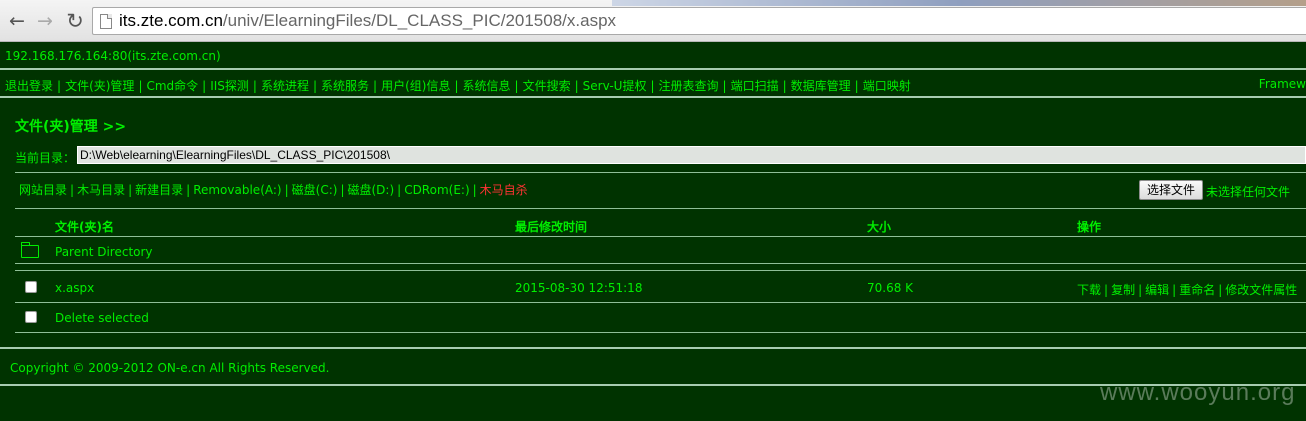  I want to click on menu-port-map: 端口映射, so click(887, 86).